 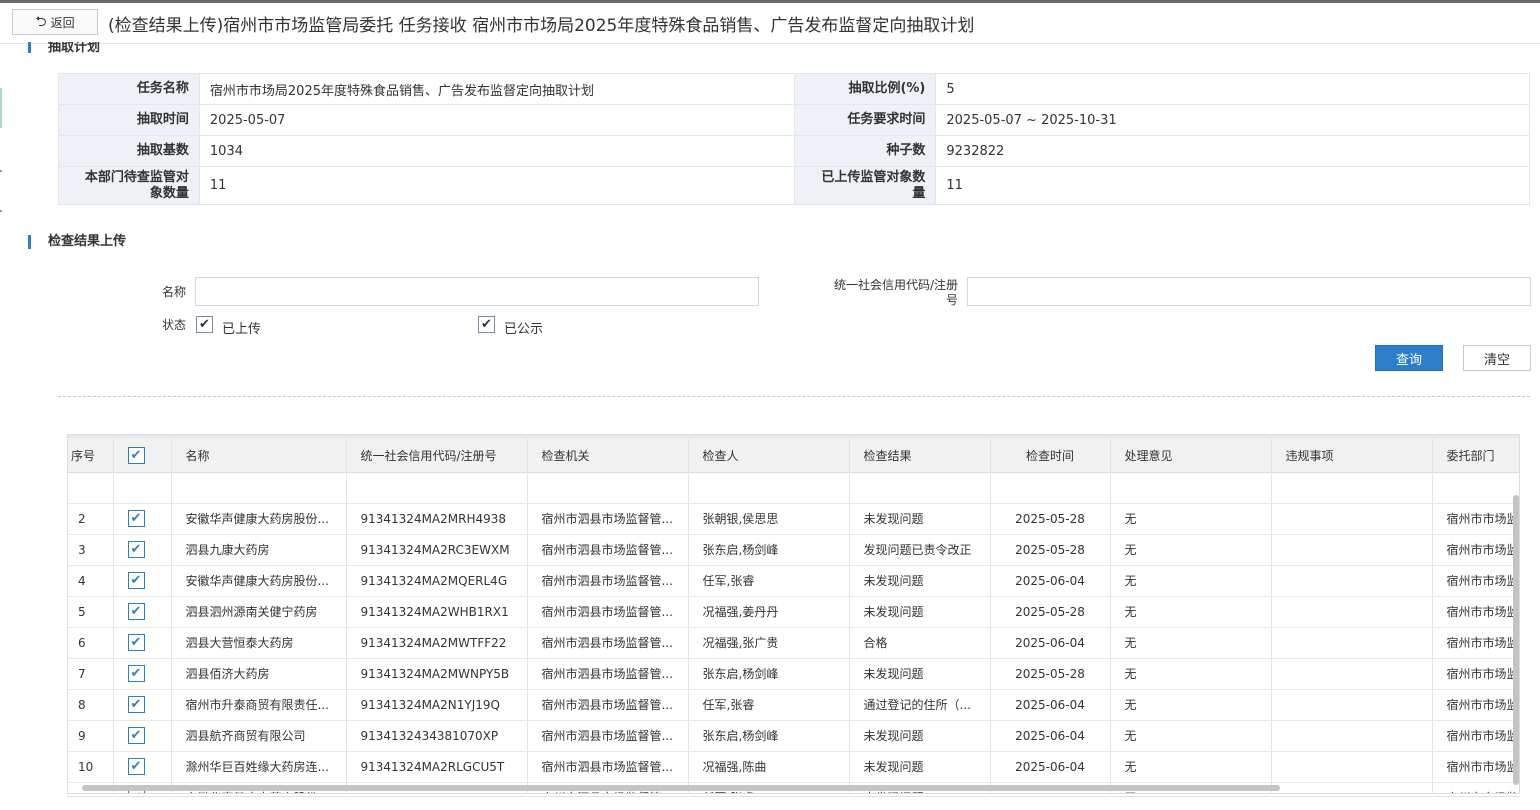 I want to click on cell-seq: 3, so click(x=91, y=550).